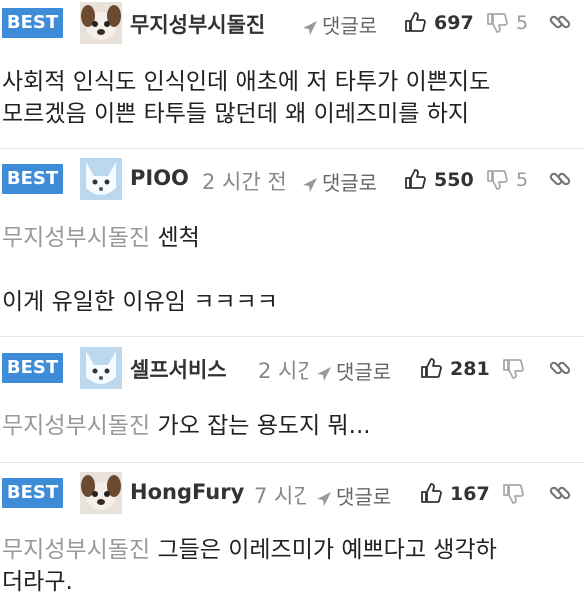 The height and width of the screenshot is (609, 584). Describe the element at coordinates (37, 582) in the screenshot. I see `comment-line: 더라구.` at that location.